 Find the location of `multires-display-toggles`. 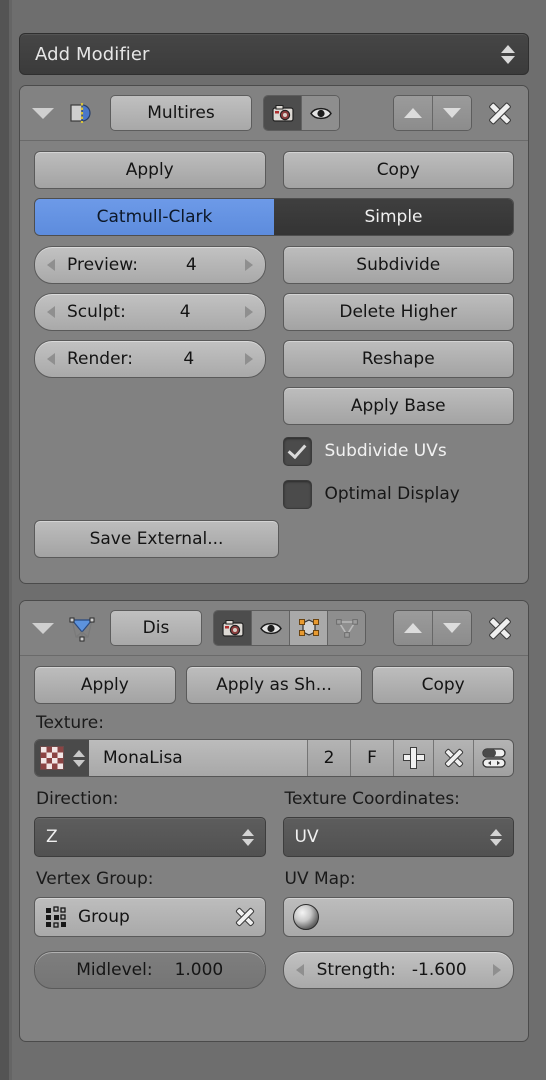

multires-display-toggles is located at coordinates (301, 113).